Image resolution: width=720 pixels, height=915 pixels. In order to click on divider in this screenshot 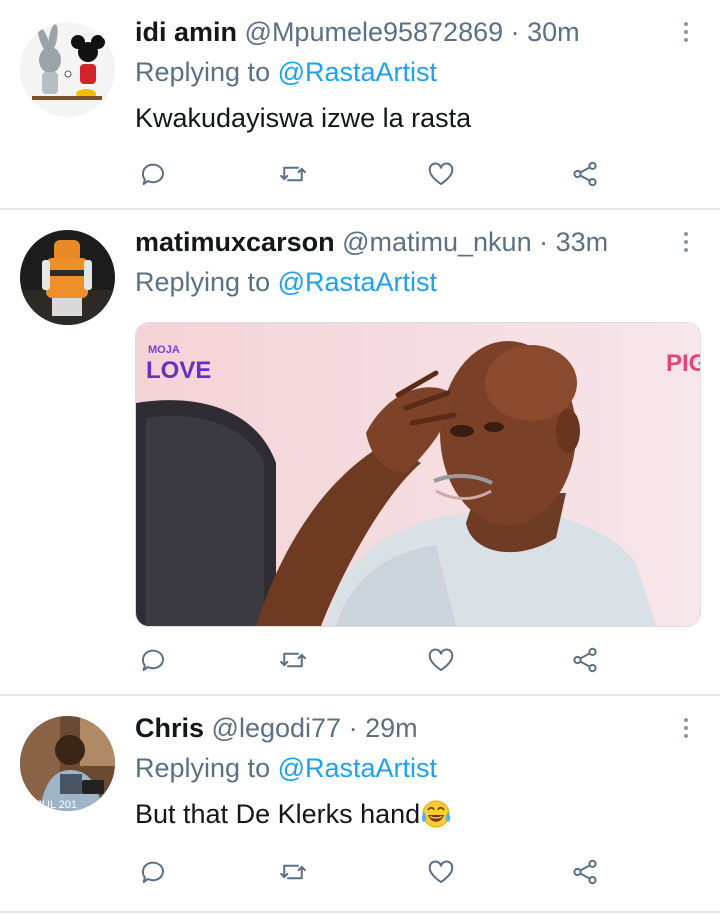, I will do `click(360, 912)`.